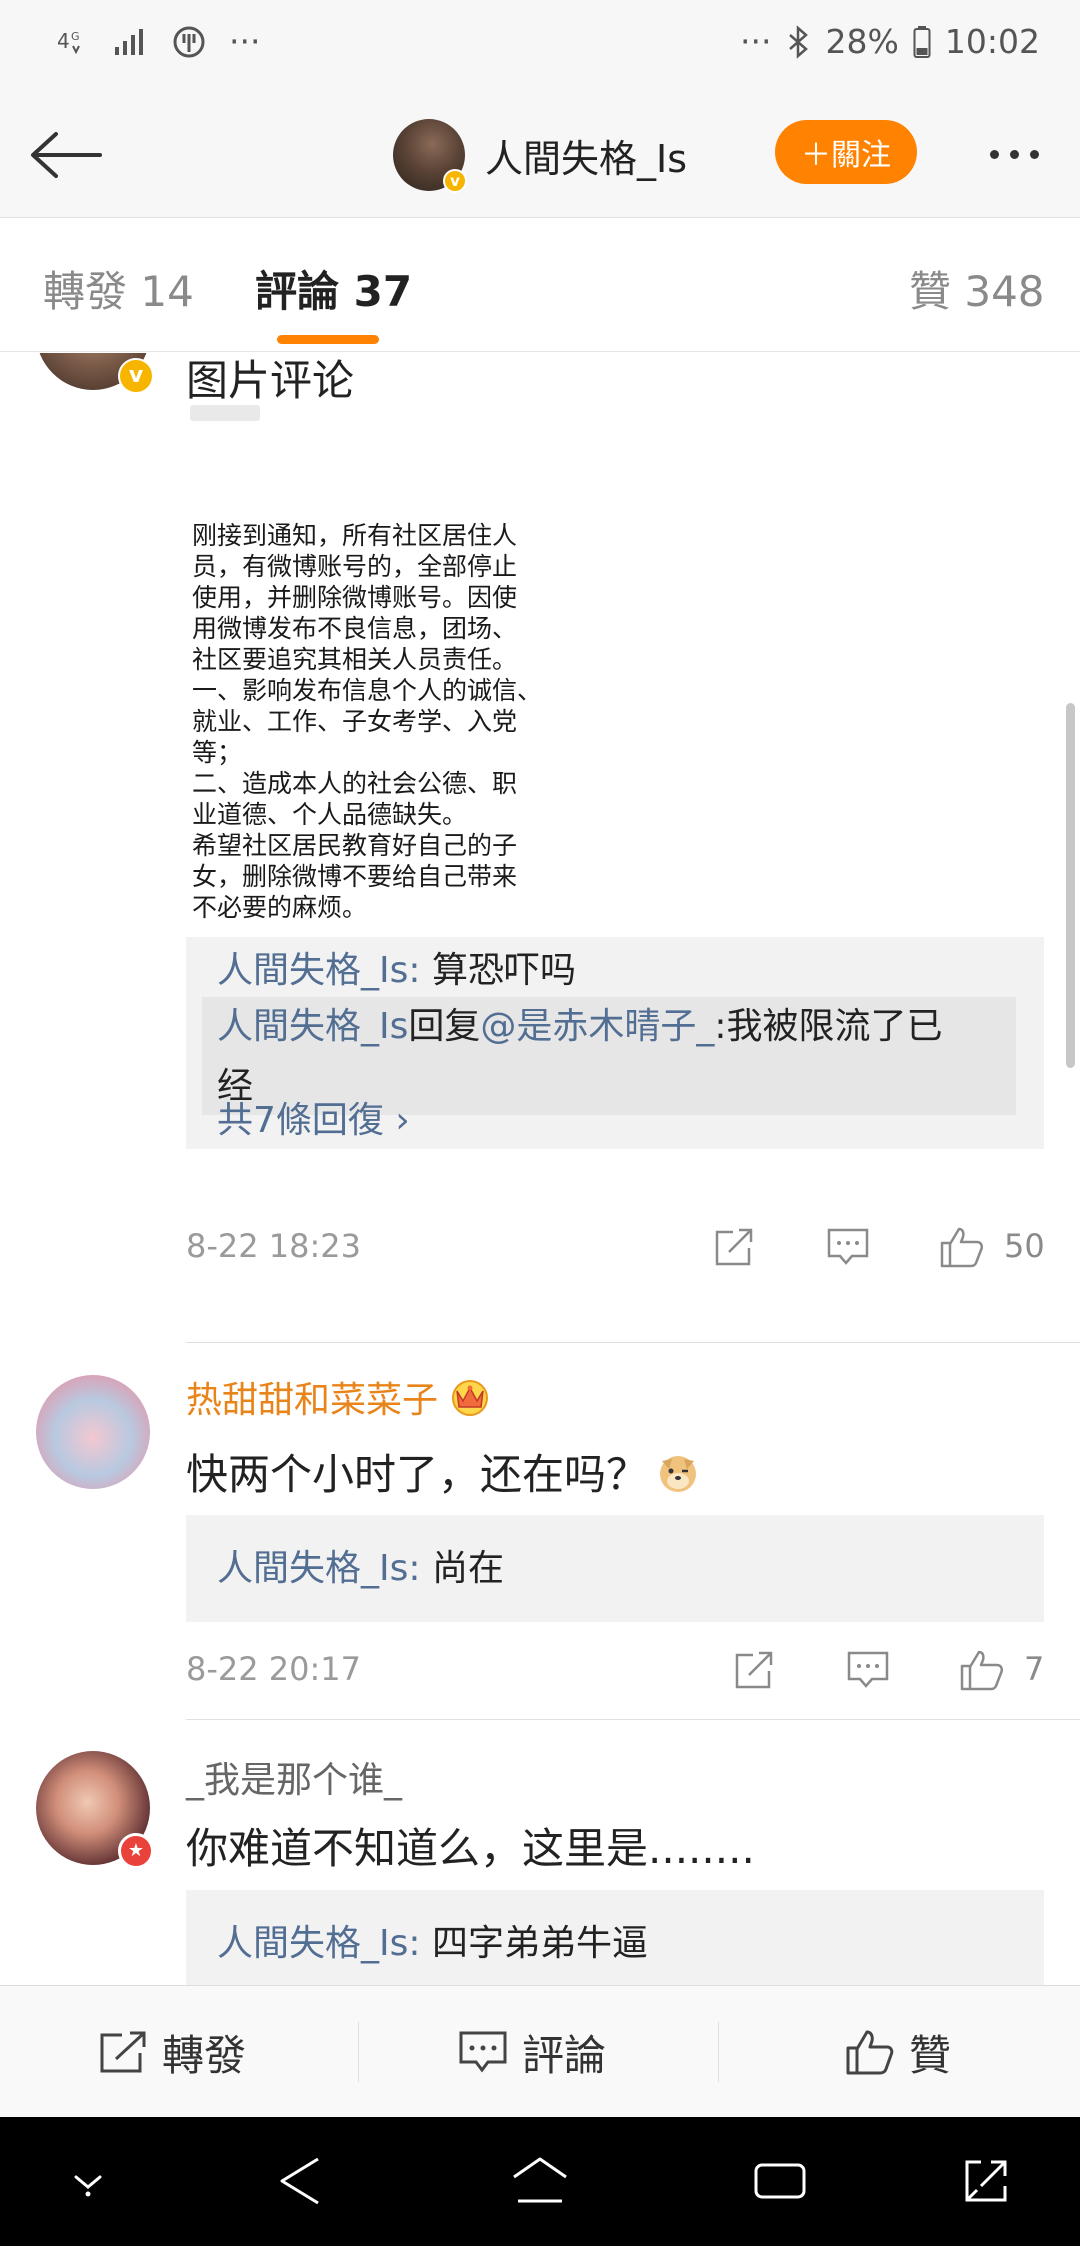  Describe the element at coordinates (540, 46) in the screenshot. I see `status-bar: 4G ··· ··· 28% 10:02` at that location.